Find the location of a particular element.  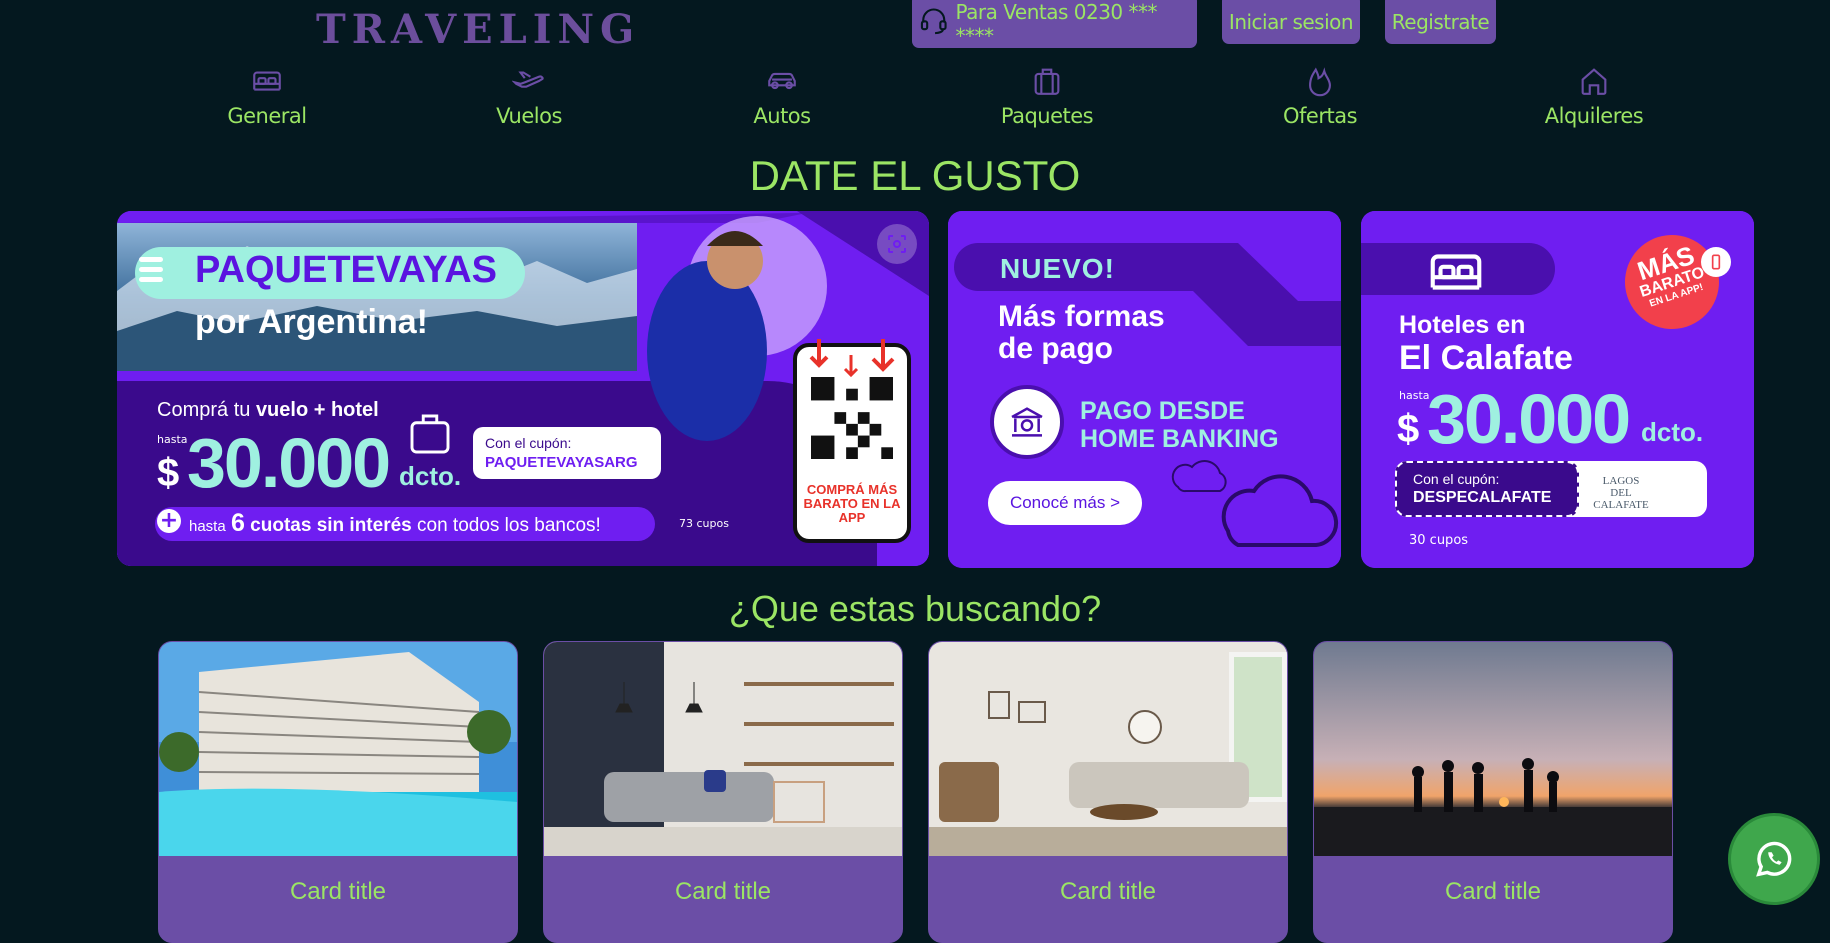

pago-title-line2: de pago is located at coordinates (1056, 348).